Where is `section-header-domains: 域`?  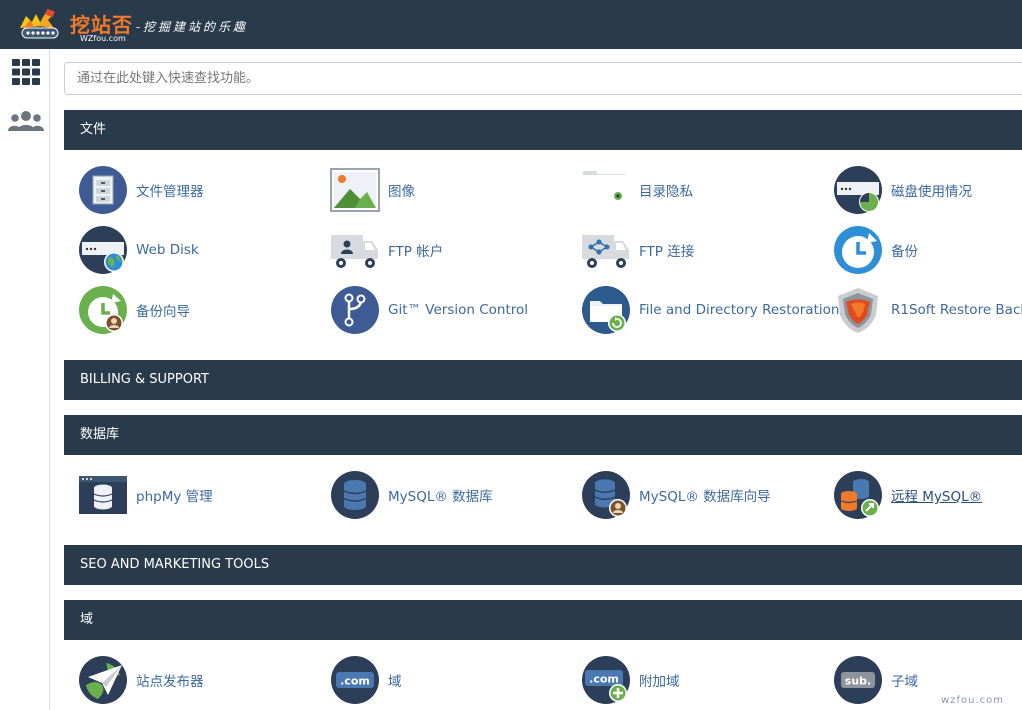 section-header-domains: 域 is located at coordinates (543, 620).